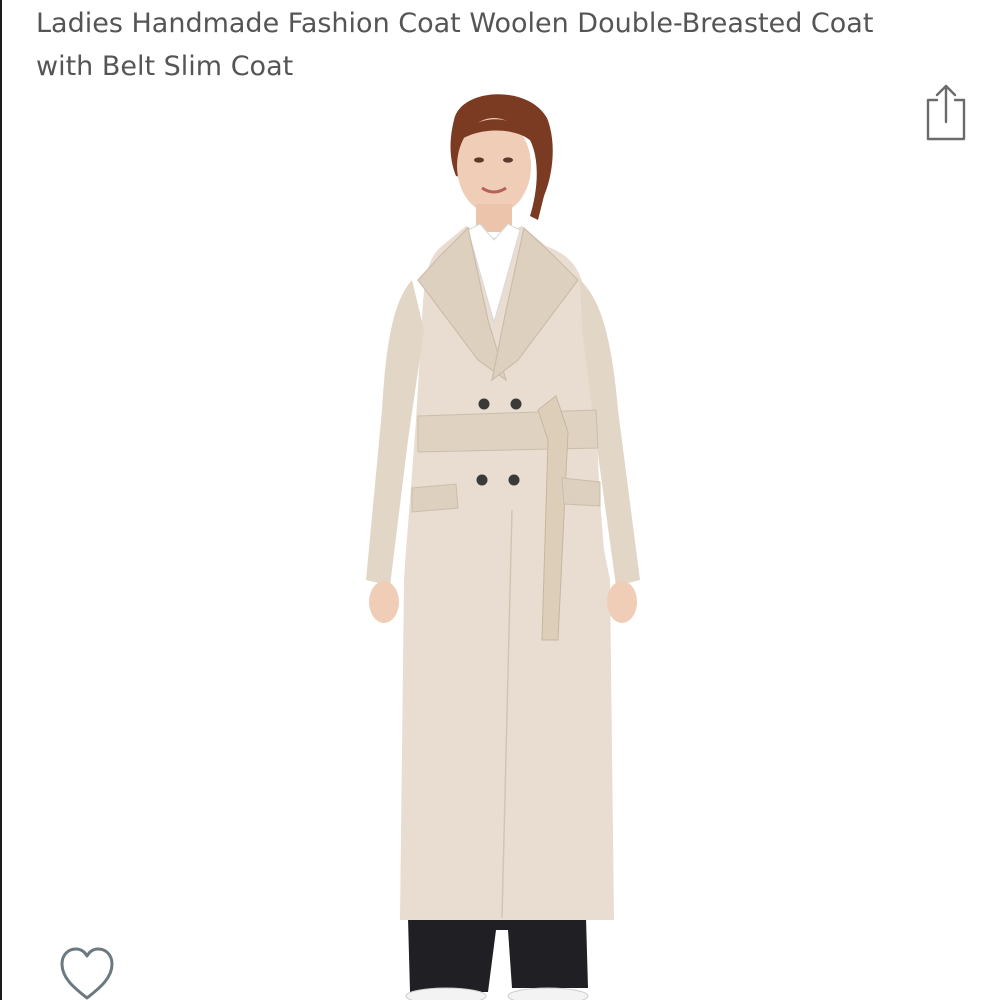 The height and width of the screenshot is (1000, 1000). I want to click on favorite-button, so click(87, 972).